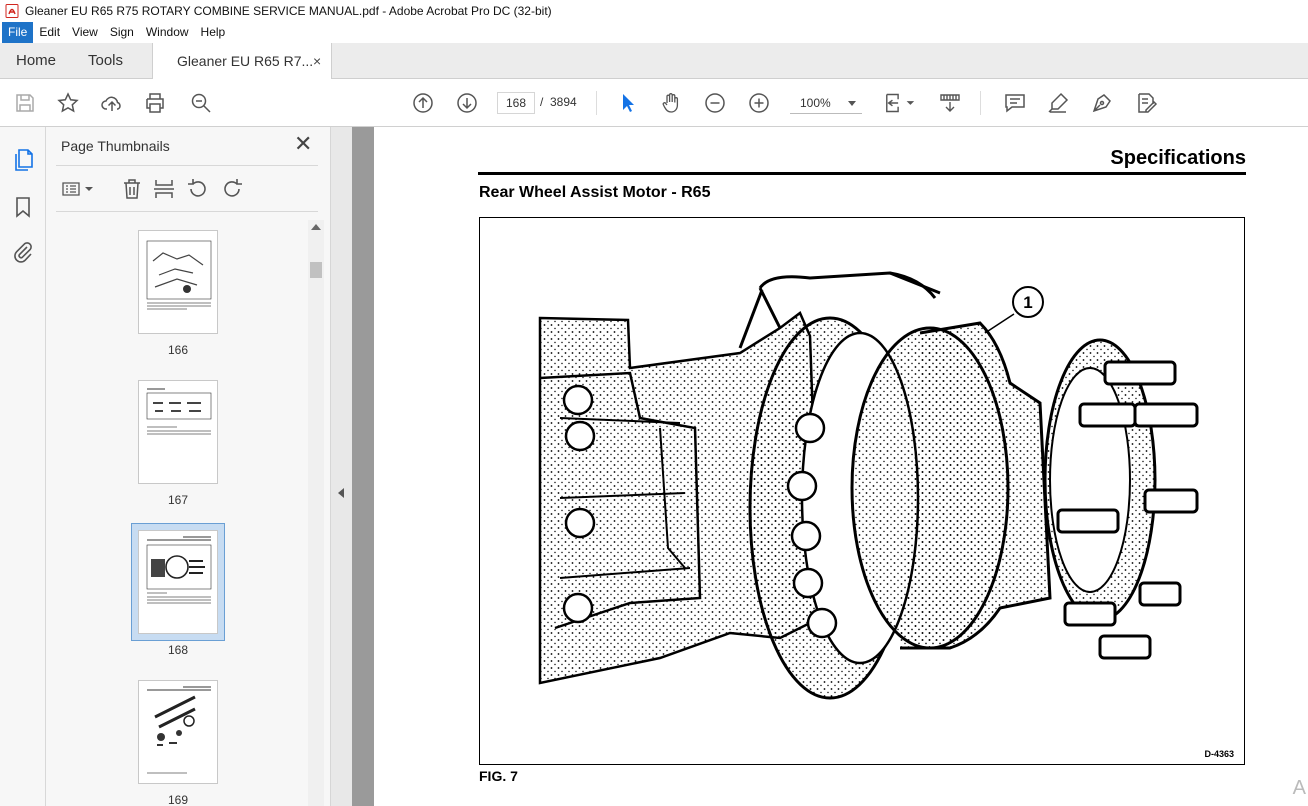 Image resolution: width=1308 pixels, height=806 pixels. I want to click on zoom-out-button, so click(715, 103).